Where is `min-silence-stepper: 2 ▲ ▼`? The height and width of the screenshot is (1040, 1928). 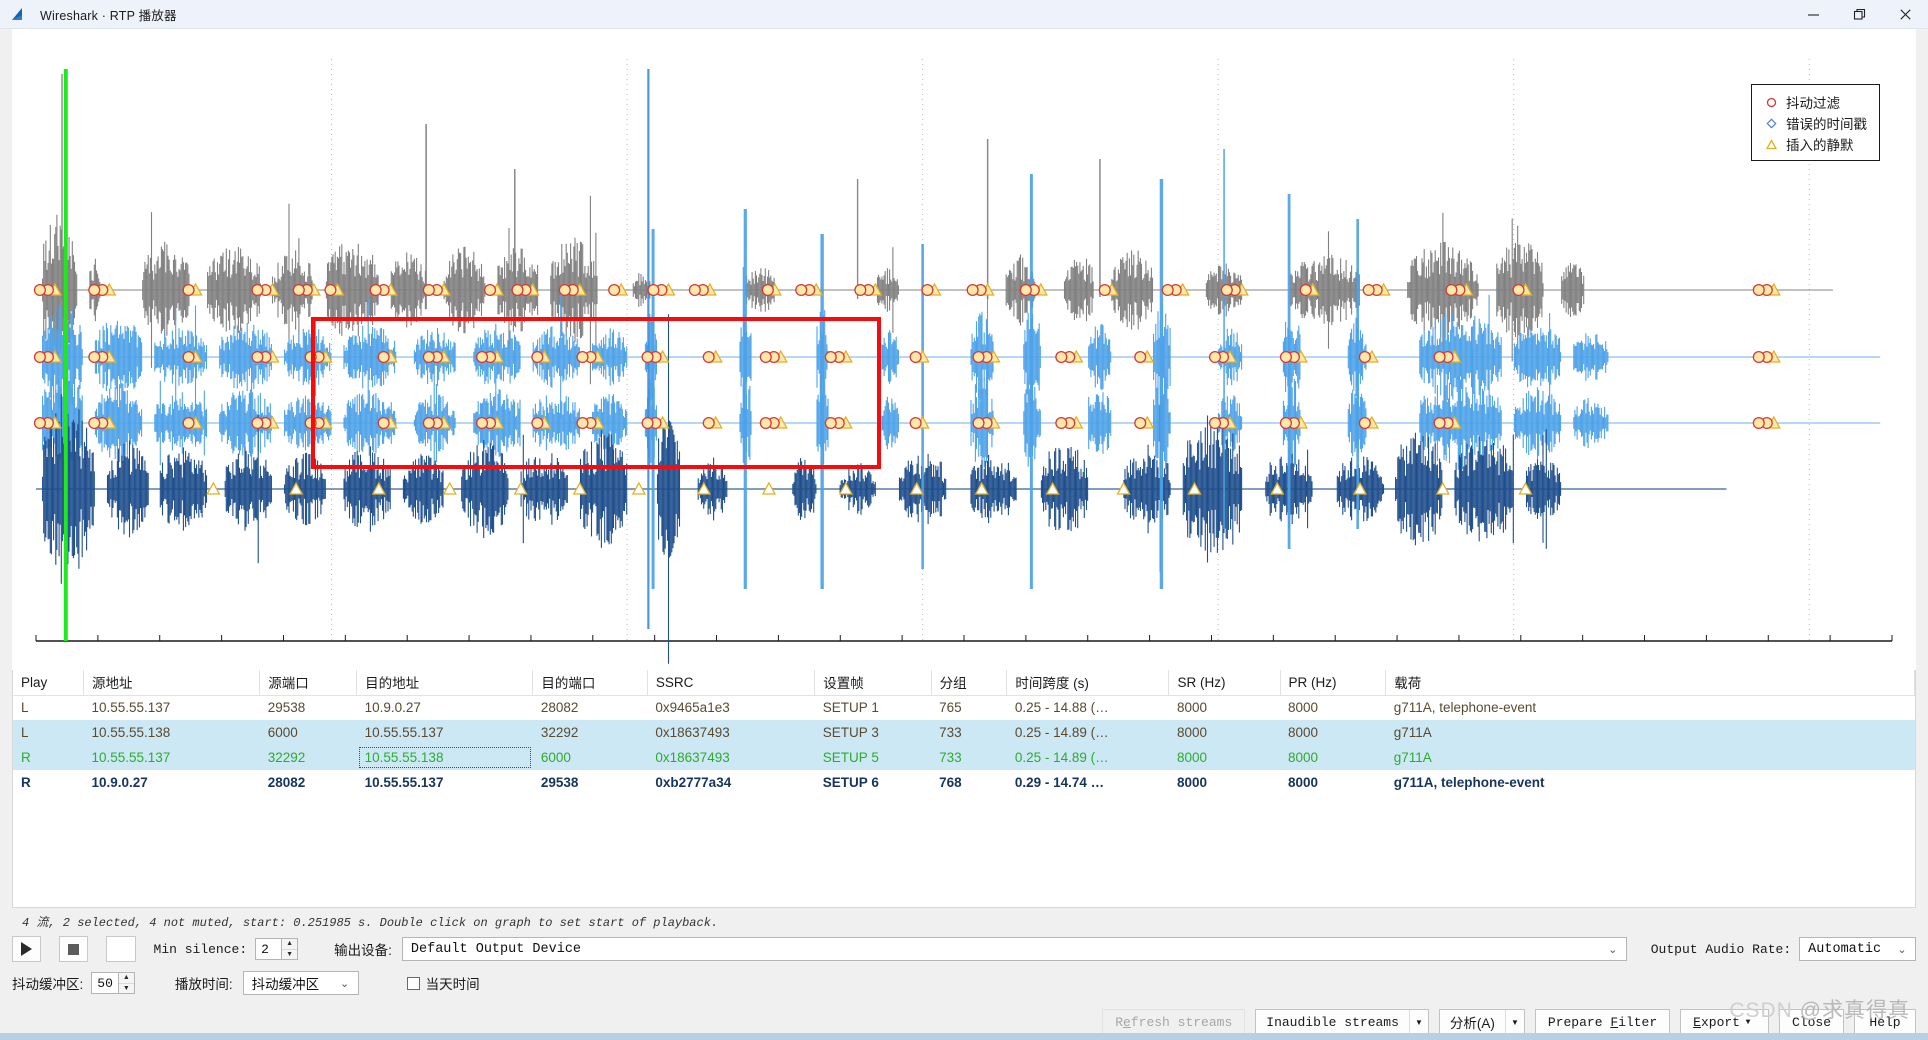
min-silence-stepper: 2 ▲ ▼ is located at coordinates (277, 949).